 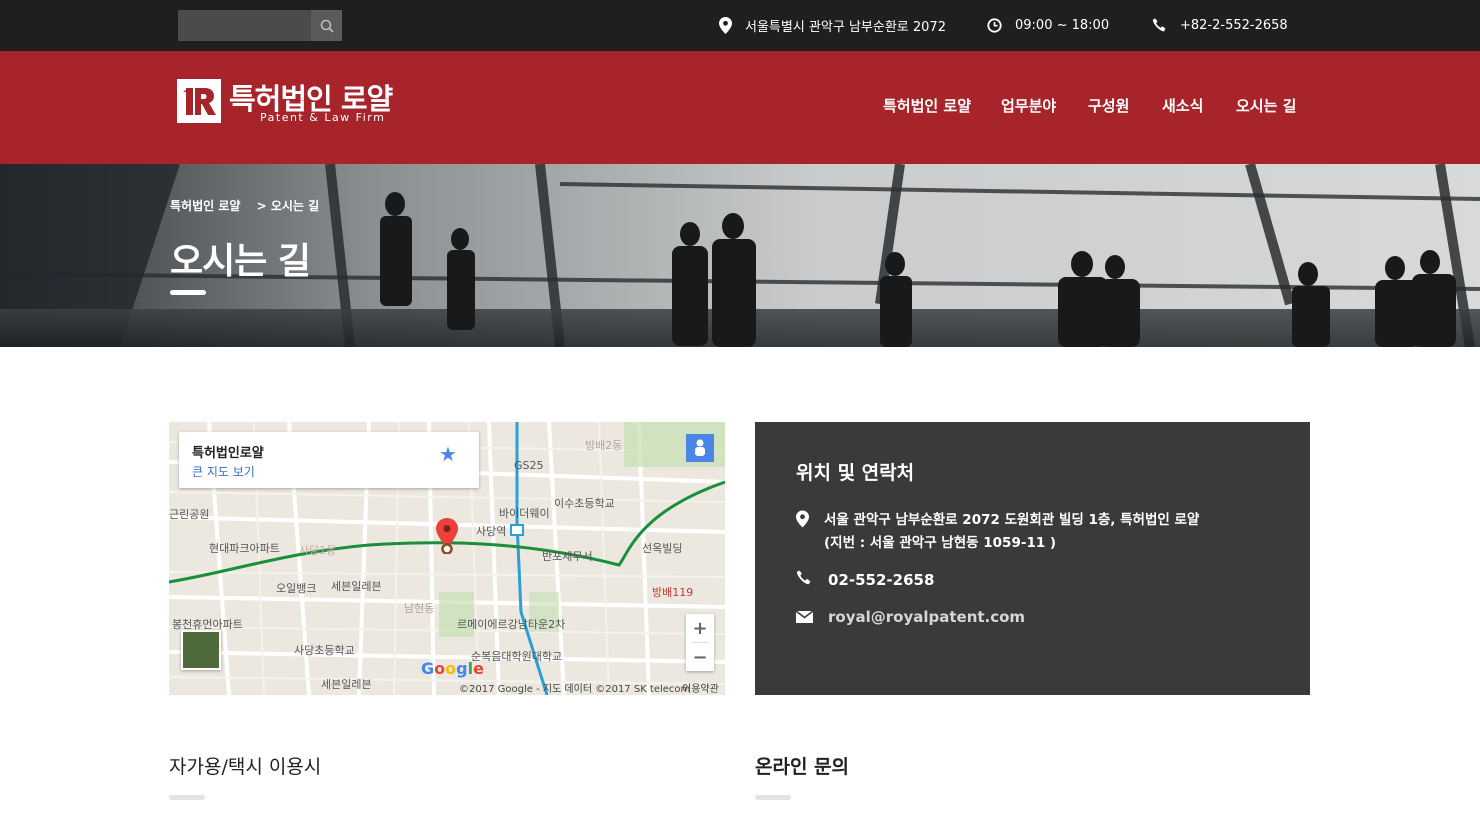 What do you see at coordinates (189, 514) in the screenshot?
I see `map-label: 근린공원` at bounding box center [189, 514].